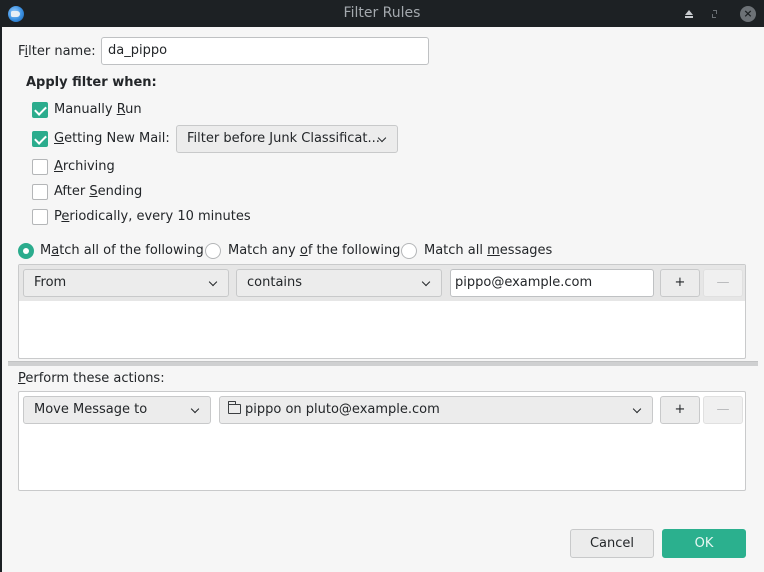 The width and height of the screenshot is (764, 572). I want to click on action-type-value: Move Message to, so click(91, 409).